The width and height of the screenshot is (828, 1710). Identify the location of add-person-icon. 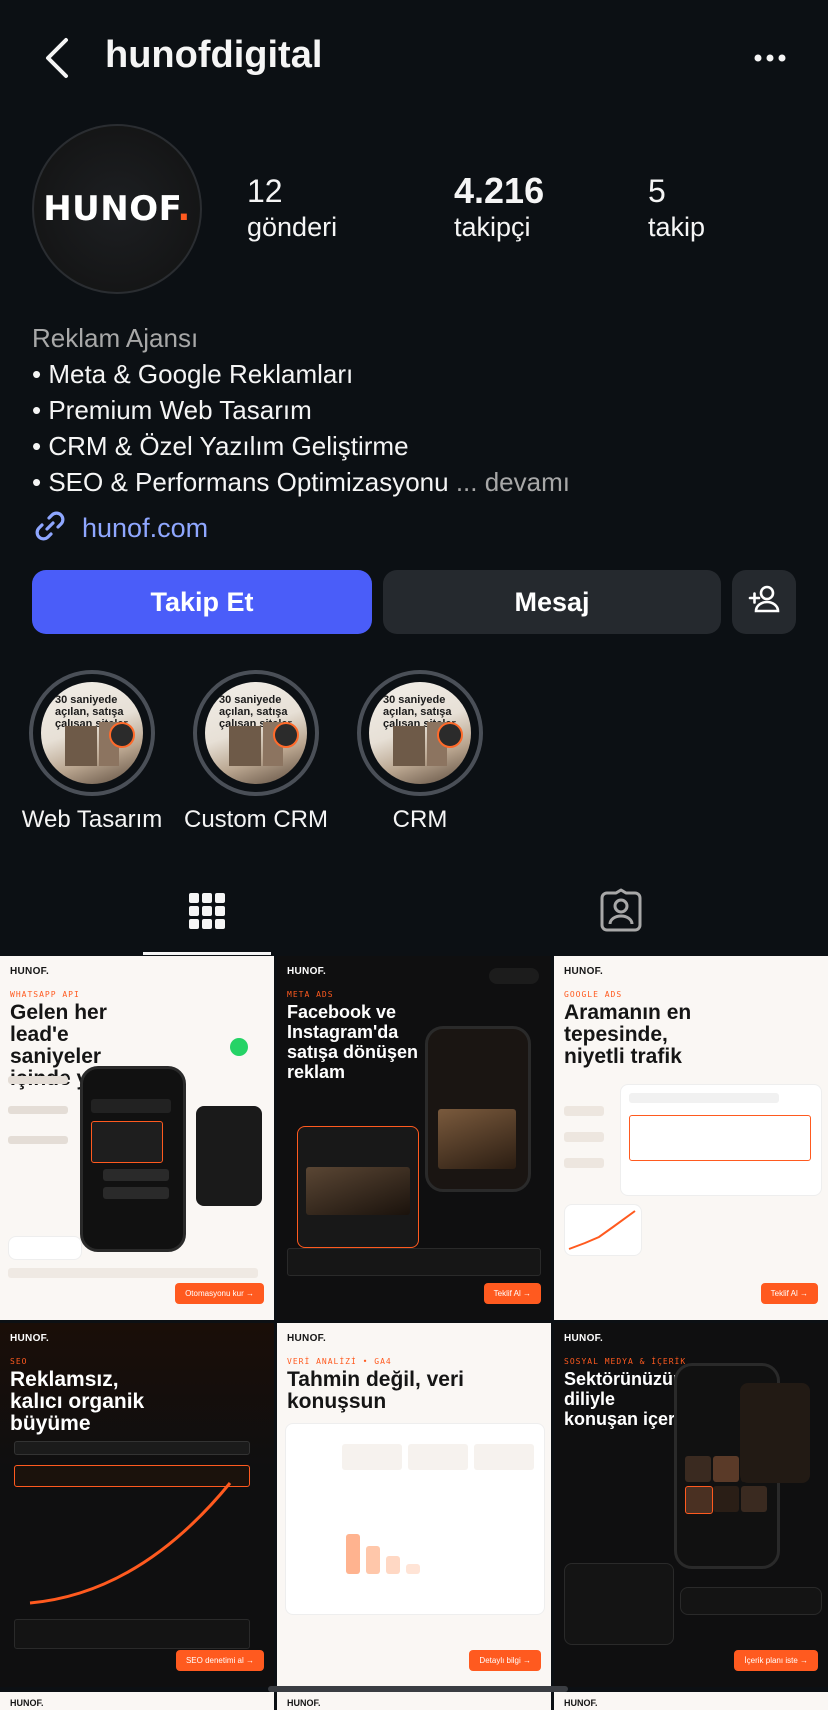
(764, 602).